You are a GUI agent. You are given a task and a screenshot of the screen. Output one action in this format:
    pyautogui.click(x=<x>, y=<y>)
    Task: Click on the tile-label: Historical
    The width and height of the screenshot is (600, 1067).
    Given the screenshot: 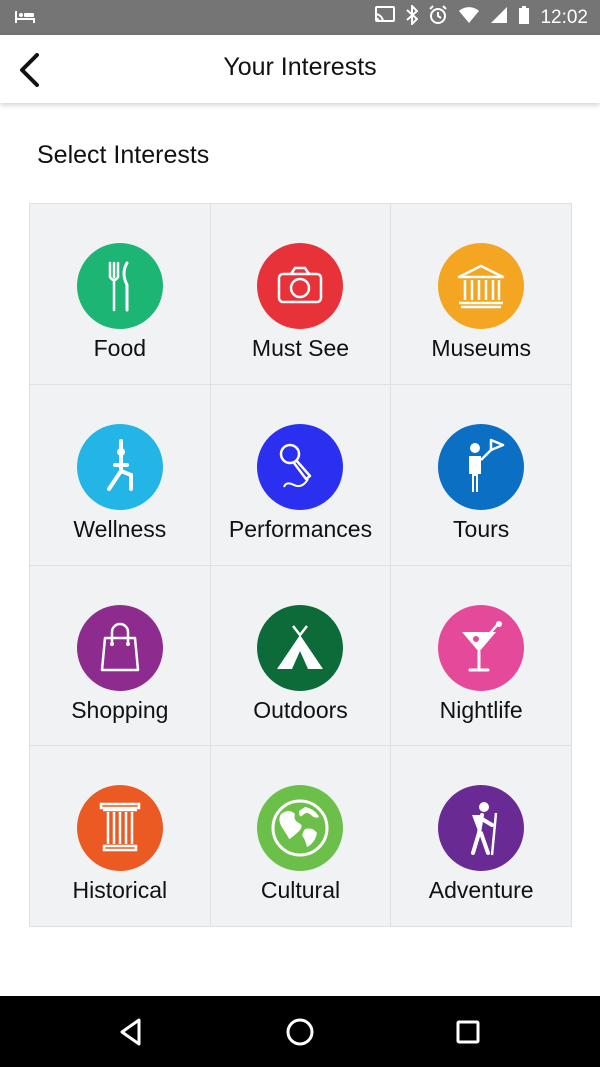 What is the action you would take?
    pyautogui.click(x=120, y=890)
    